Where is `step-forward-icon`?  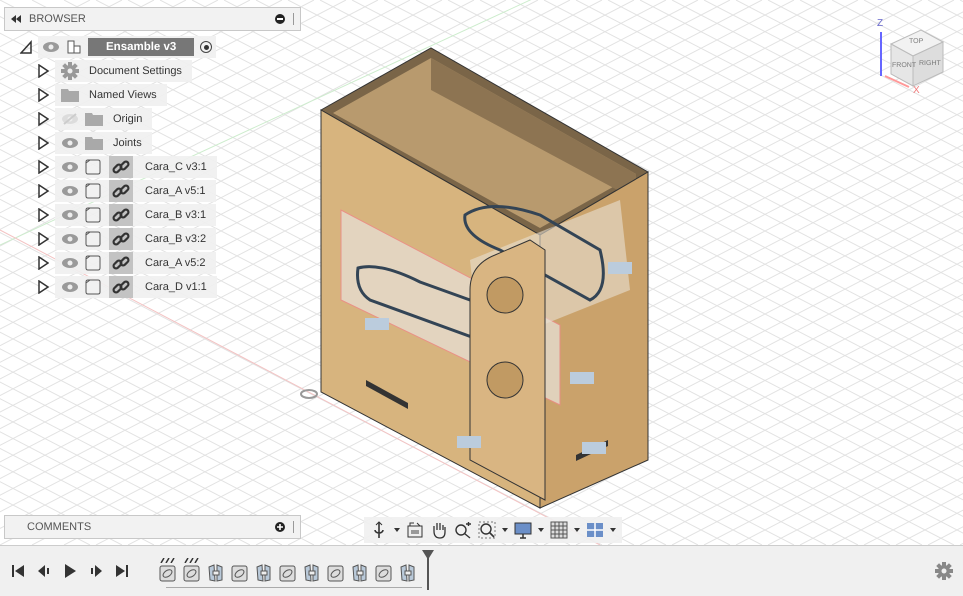 step-forward-icon is located at coordinates (96, 571).